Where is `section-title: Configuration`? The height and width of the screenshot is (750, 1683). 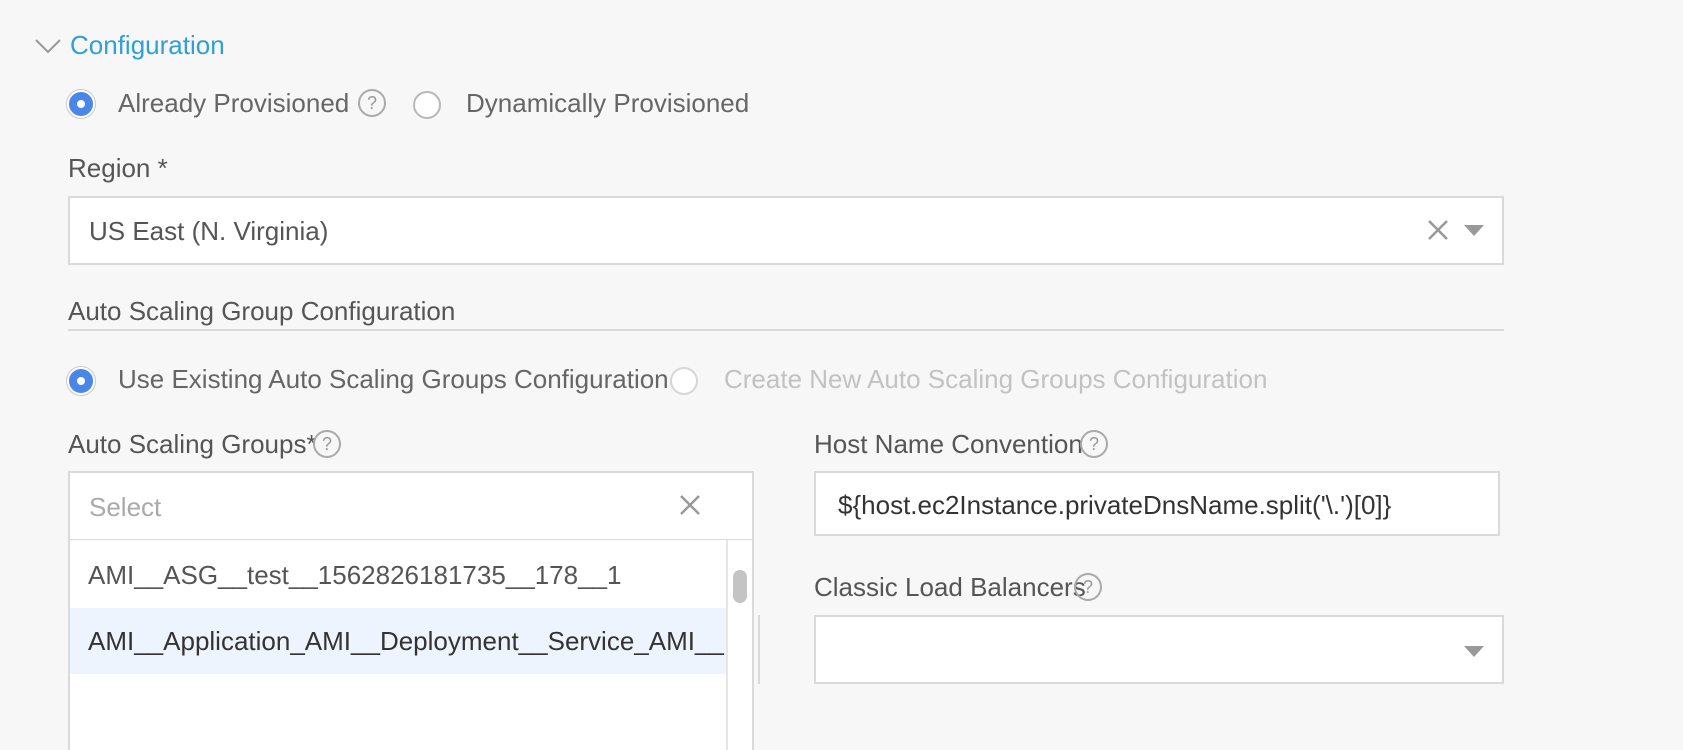 section-title: Configuration is located at coordinates (147, 45).